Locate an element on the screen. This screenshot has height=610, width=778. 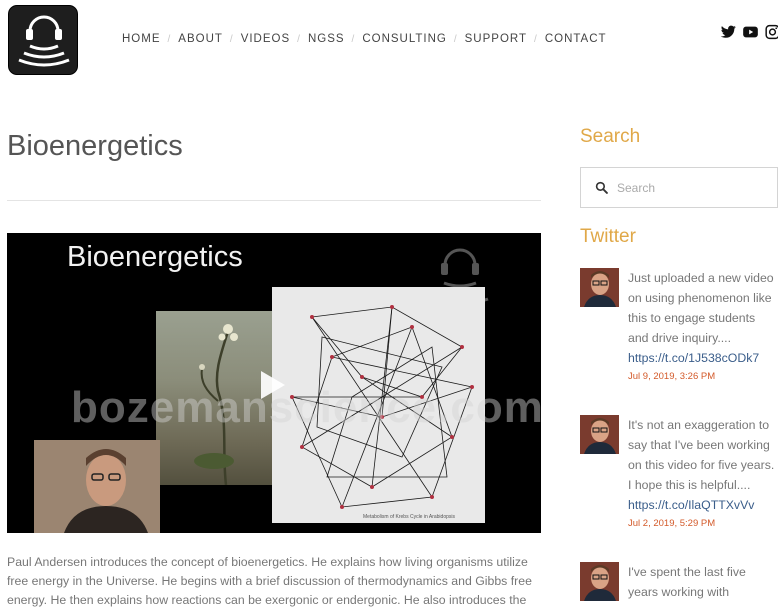
presenter-thumbnail is located at coordinates (97, 486).